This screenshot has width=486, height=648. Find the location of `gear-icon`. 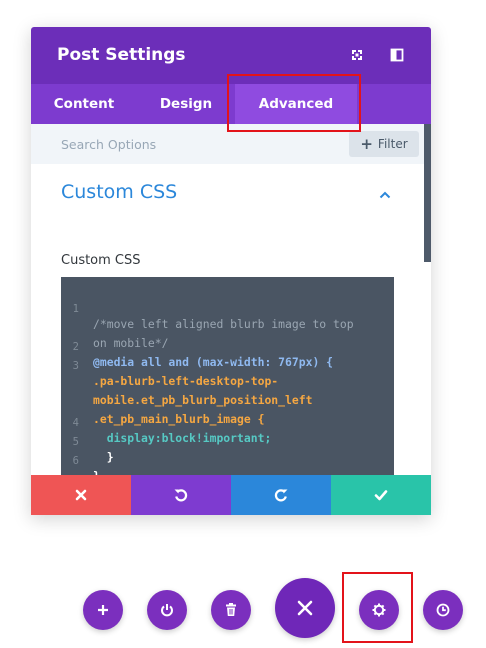

gear-icon is located at coordinates (379, 610).